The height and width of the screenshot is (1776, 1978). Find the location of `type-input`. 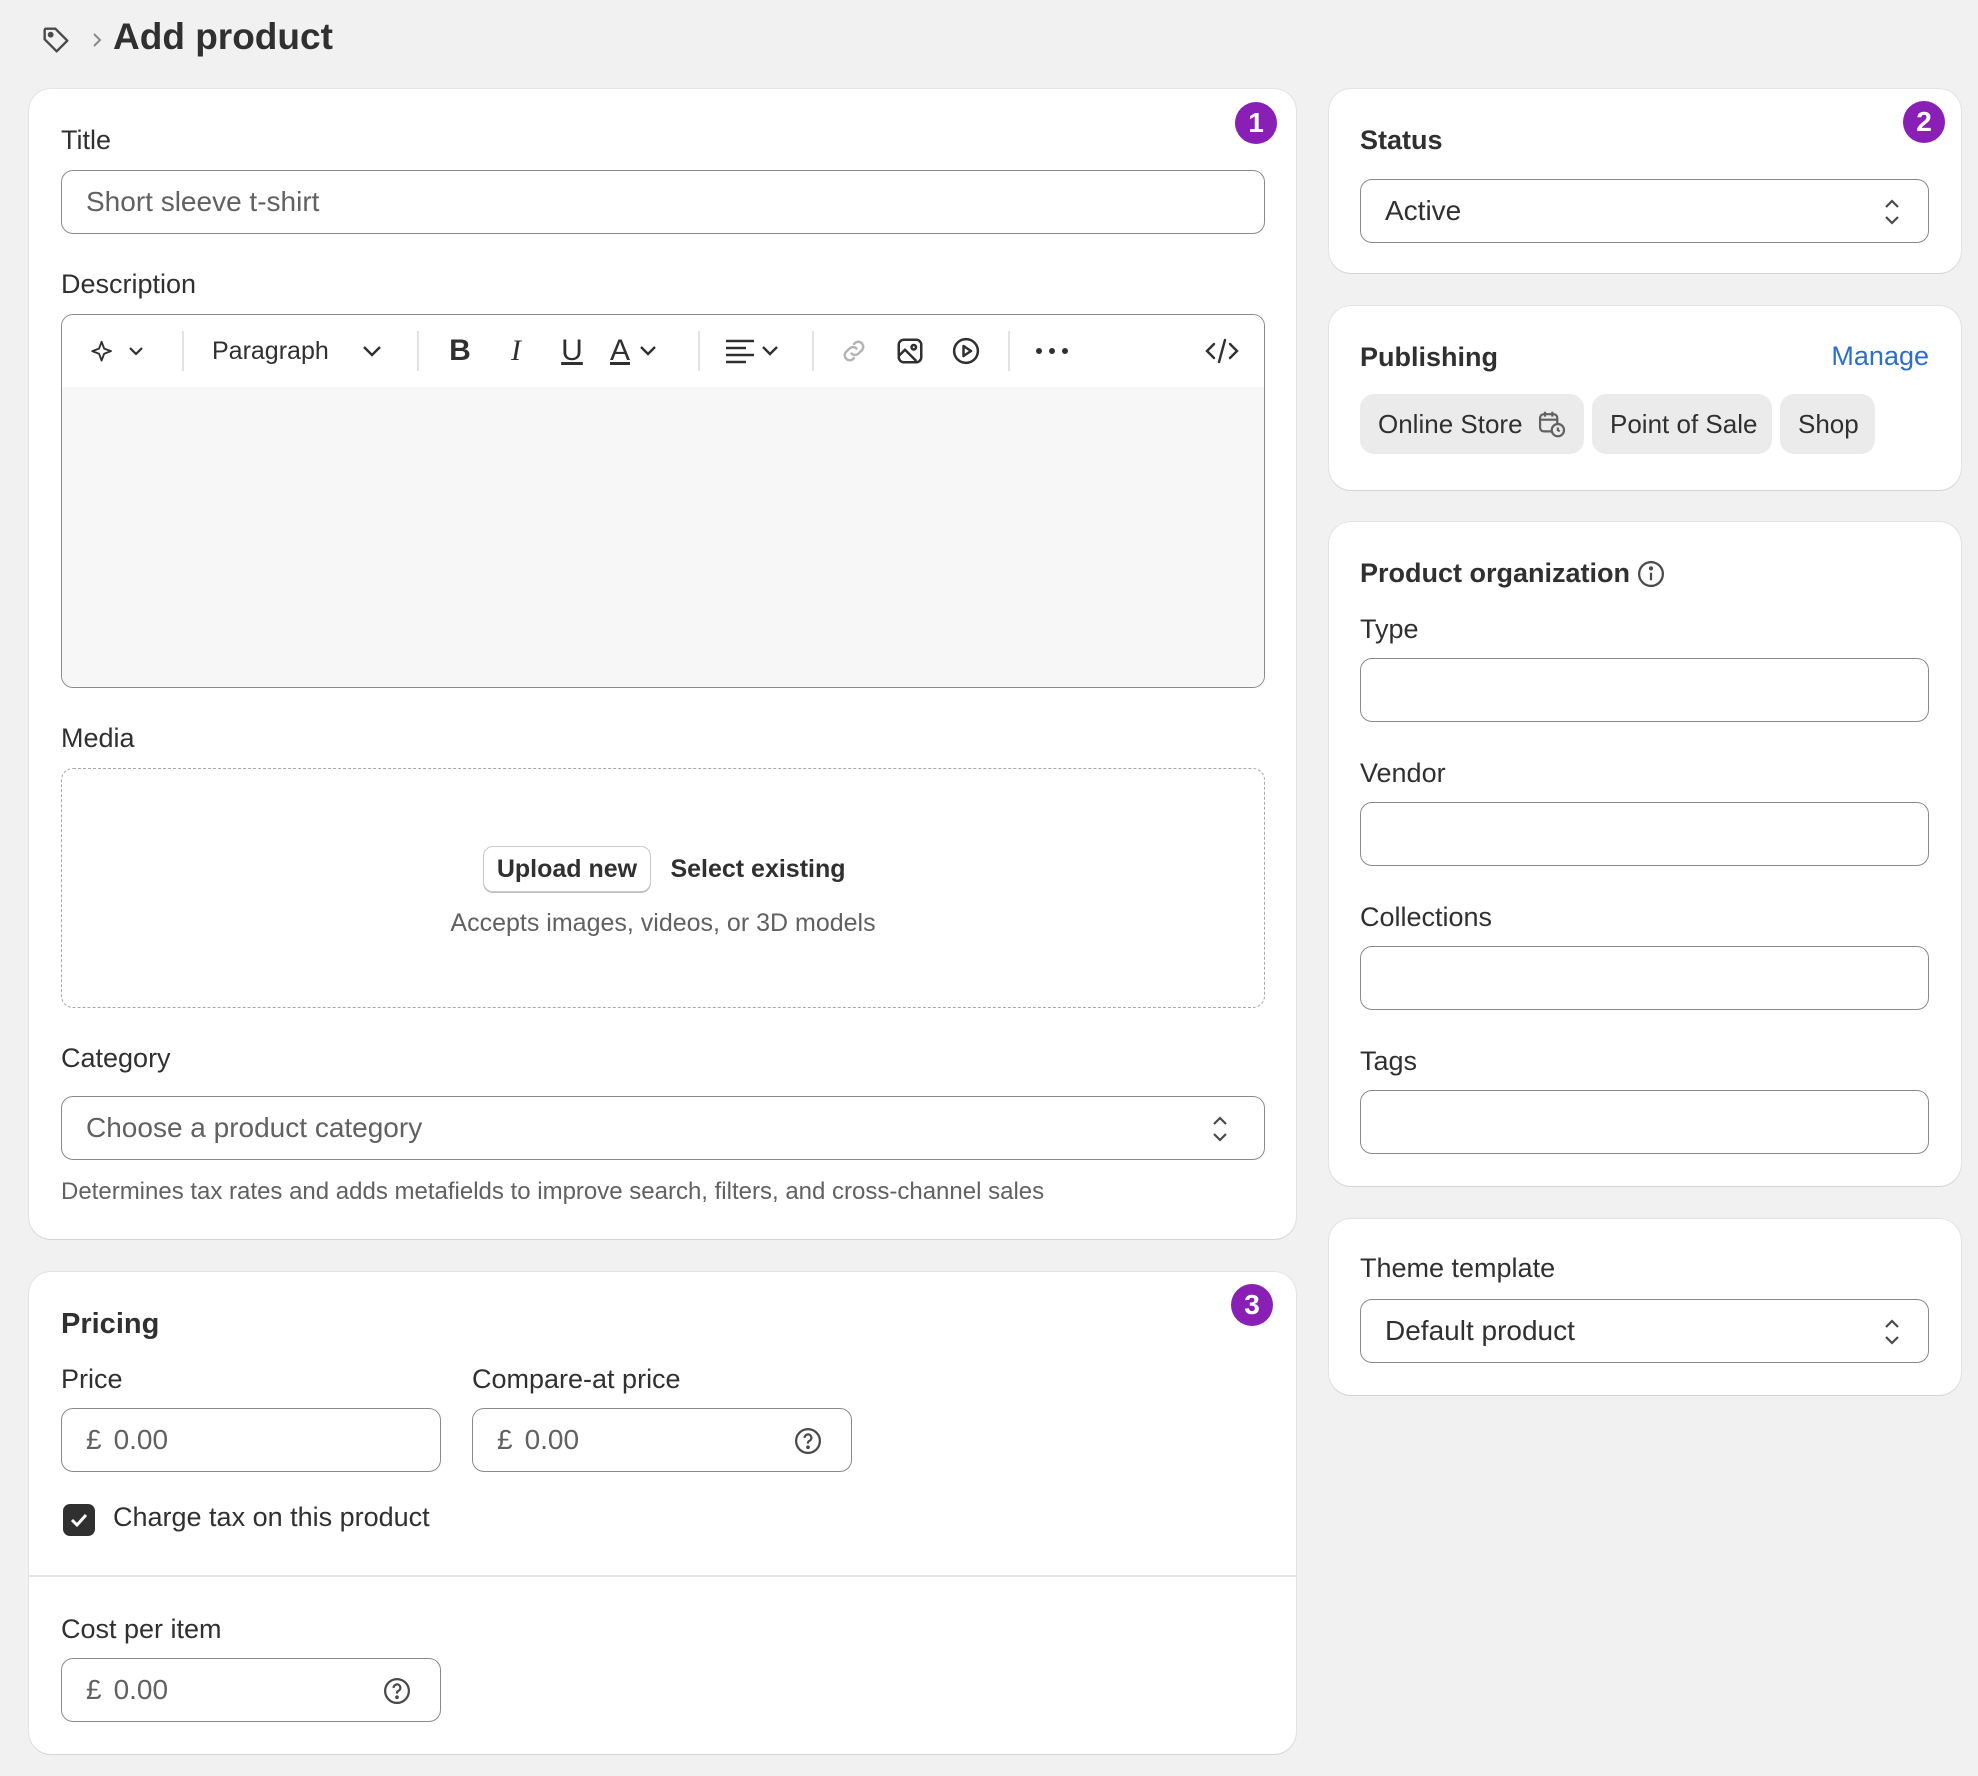

type-input is located at coordinates (1644, 690).